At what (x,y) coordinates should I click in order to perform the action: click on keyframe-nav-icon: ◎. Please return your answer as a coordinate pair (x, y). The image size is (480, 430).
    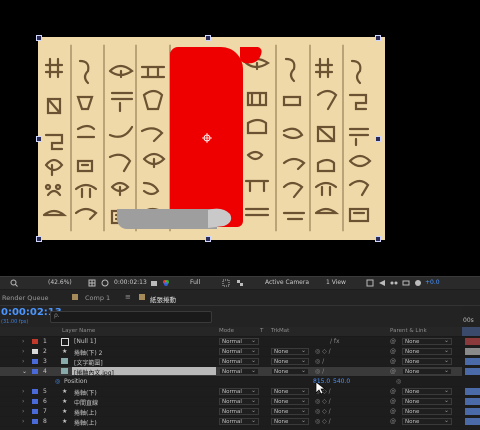
    Looking at the image, I should click on (398, 381).